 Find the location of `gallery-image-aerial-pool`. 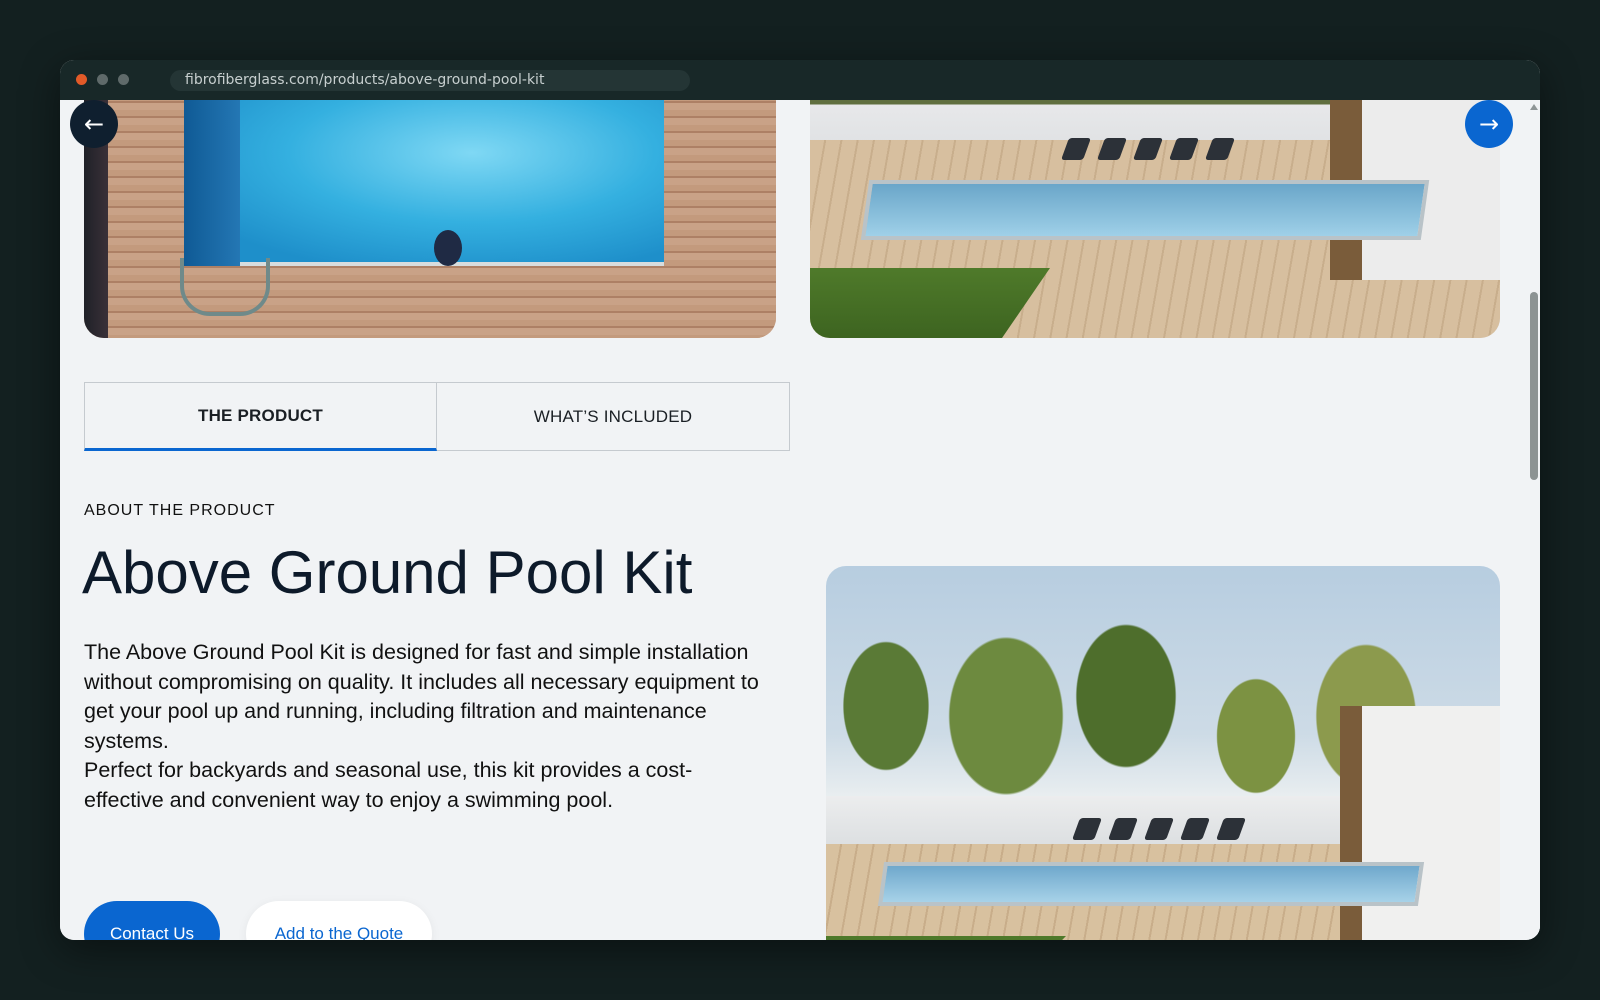

gallery-image-aerial-pool is located at coordinates (430, 219).